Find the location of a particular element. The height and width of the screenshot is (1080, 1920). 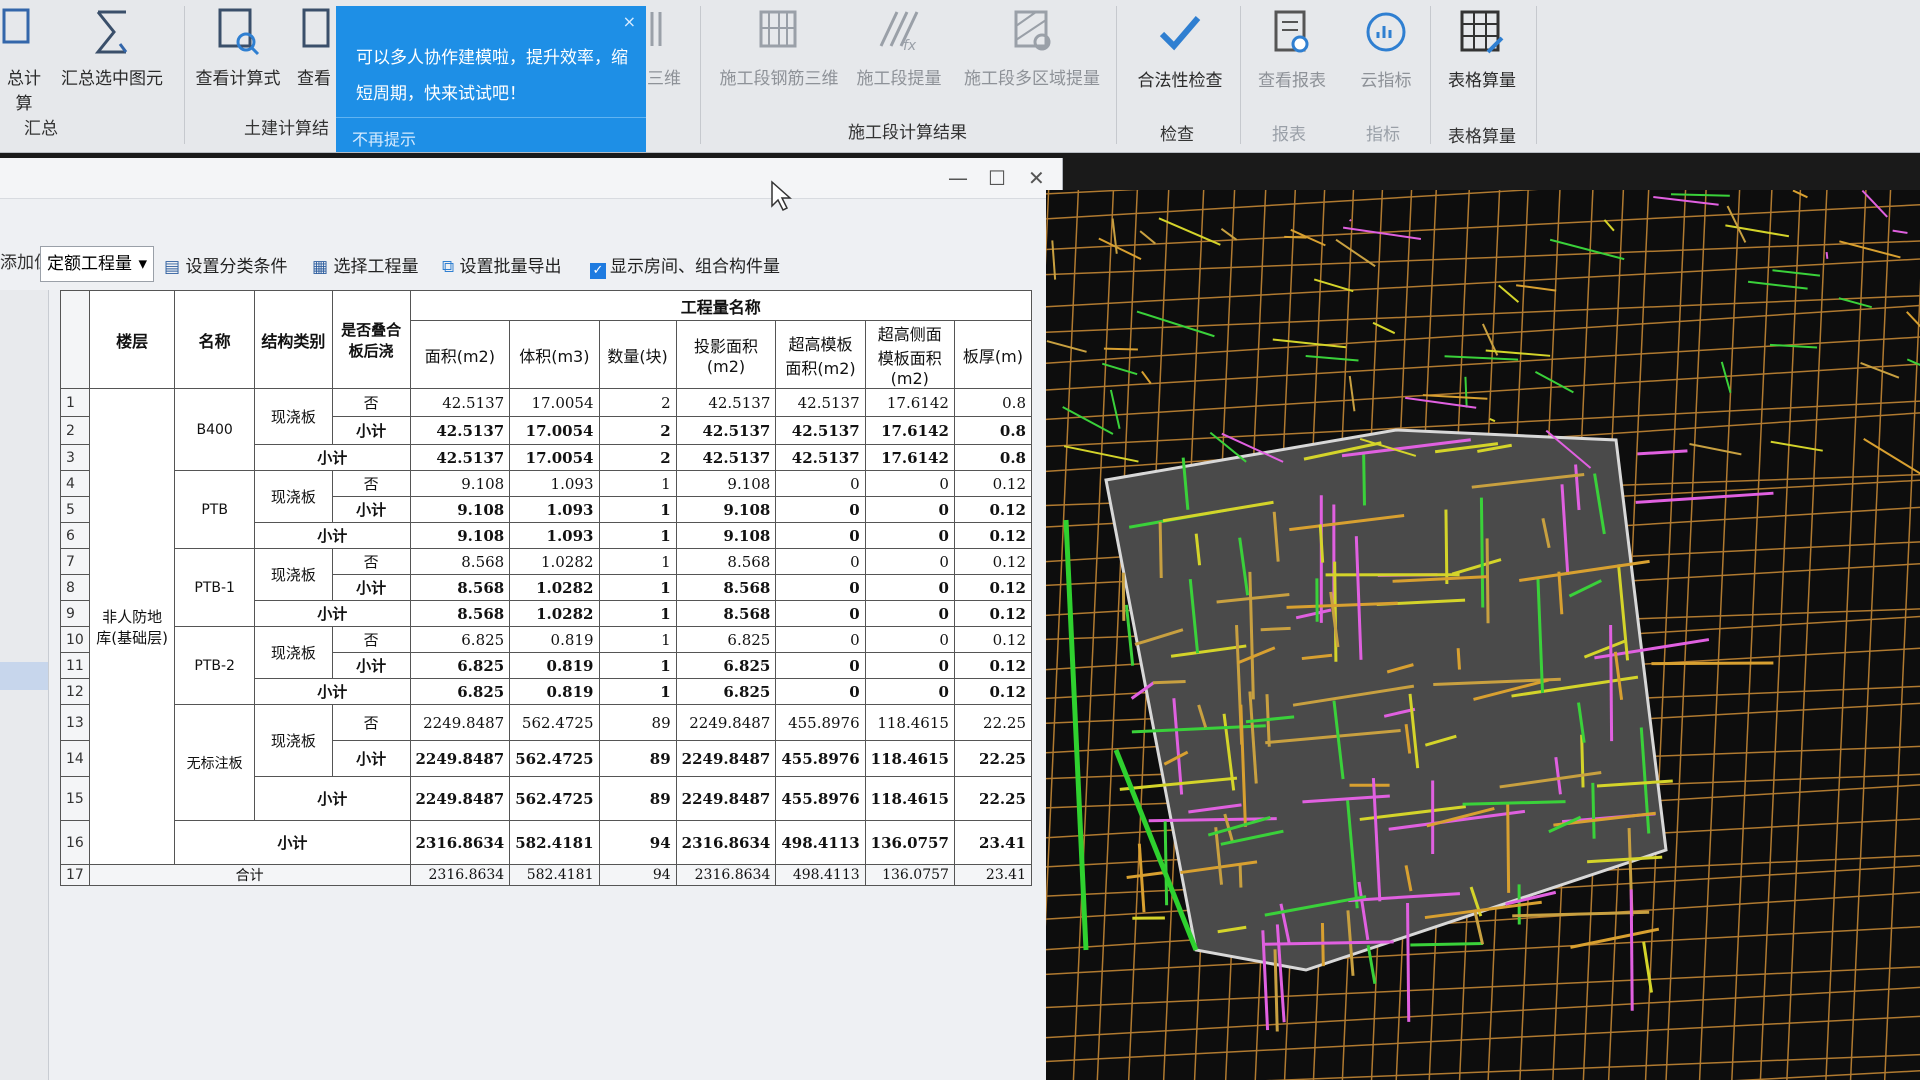

report-icon is located at coordinates (1291, 31).